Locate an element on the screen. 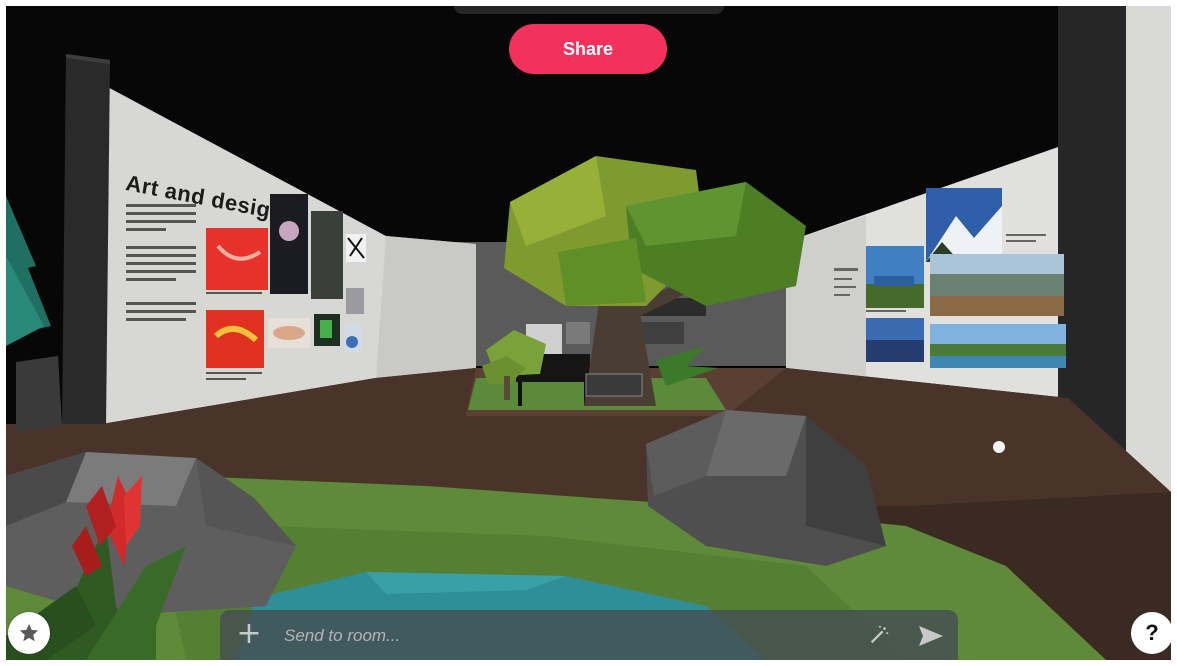 The image size is (1177, 666). question-mark-icon: ? is located at coordinates (1152, 632).